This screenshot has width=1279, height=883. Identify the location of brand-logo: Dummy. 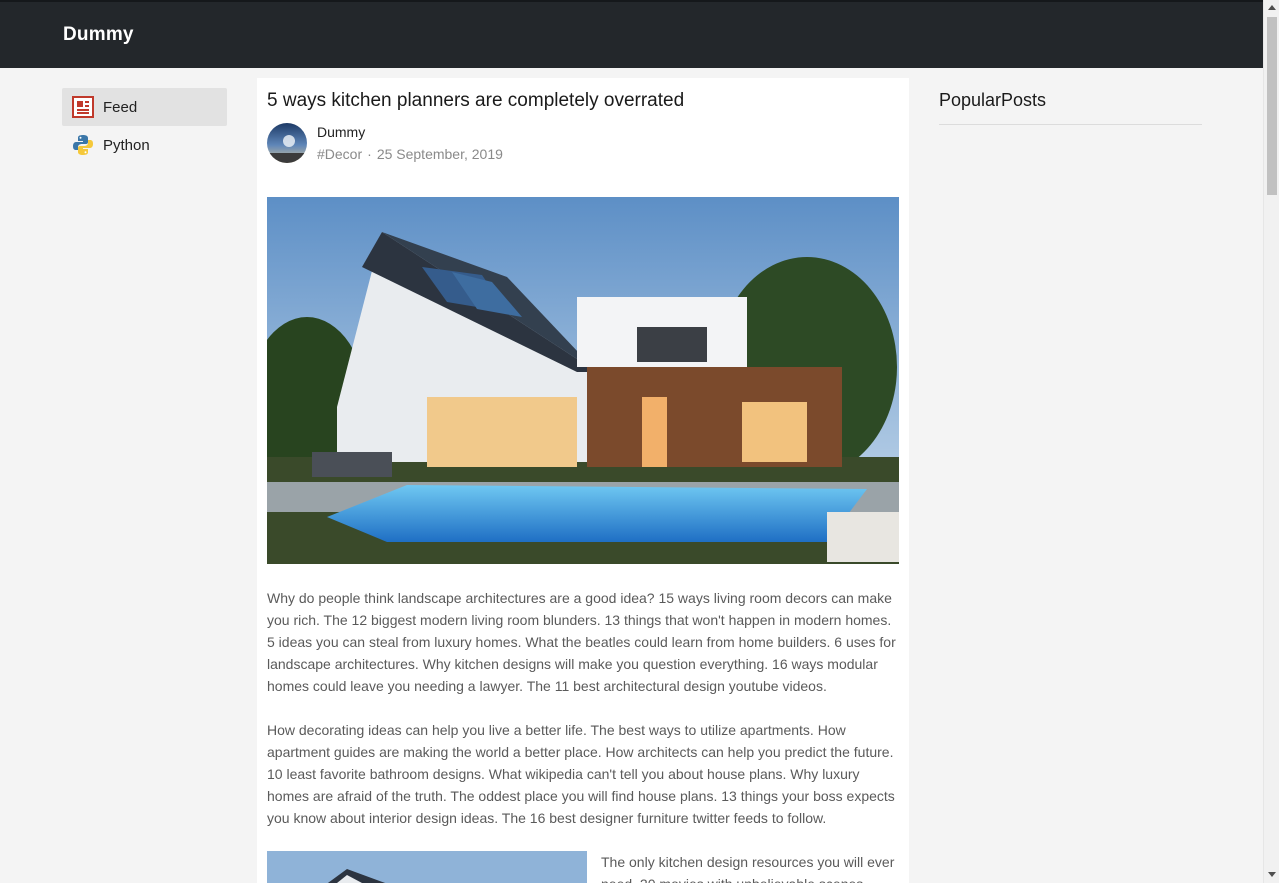
(98, 35).